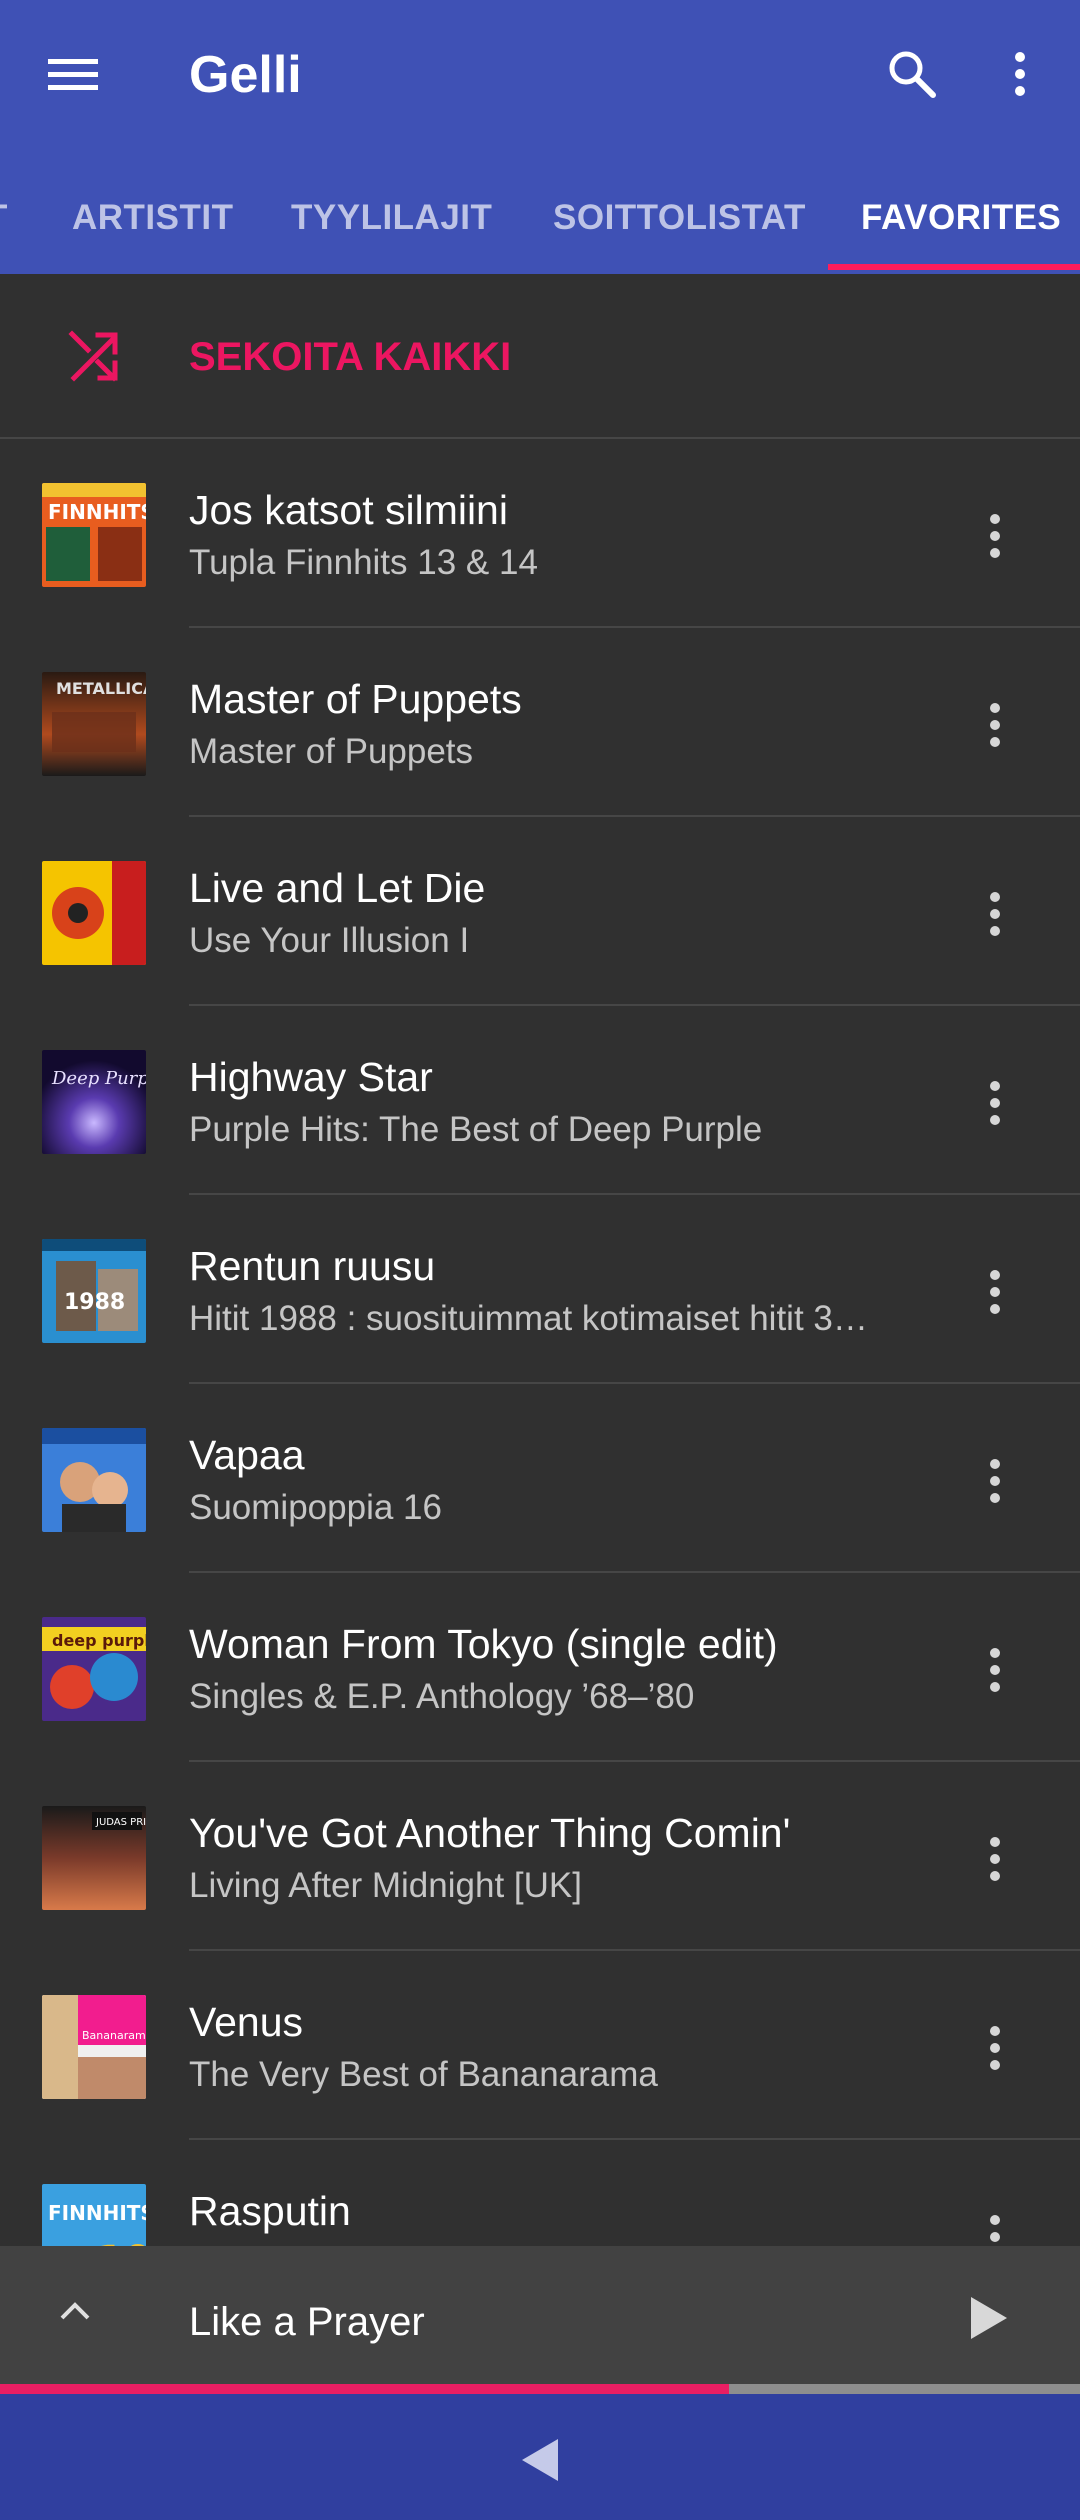  Describe the element at coordinates (270, 2211) in the screenshot. I see `track-title: Rasputin` at that location.